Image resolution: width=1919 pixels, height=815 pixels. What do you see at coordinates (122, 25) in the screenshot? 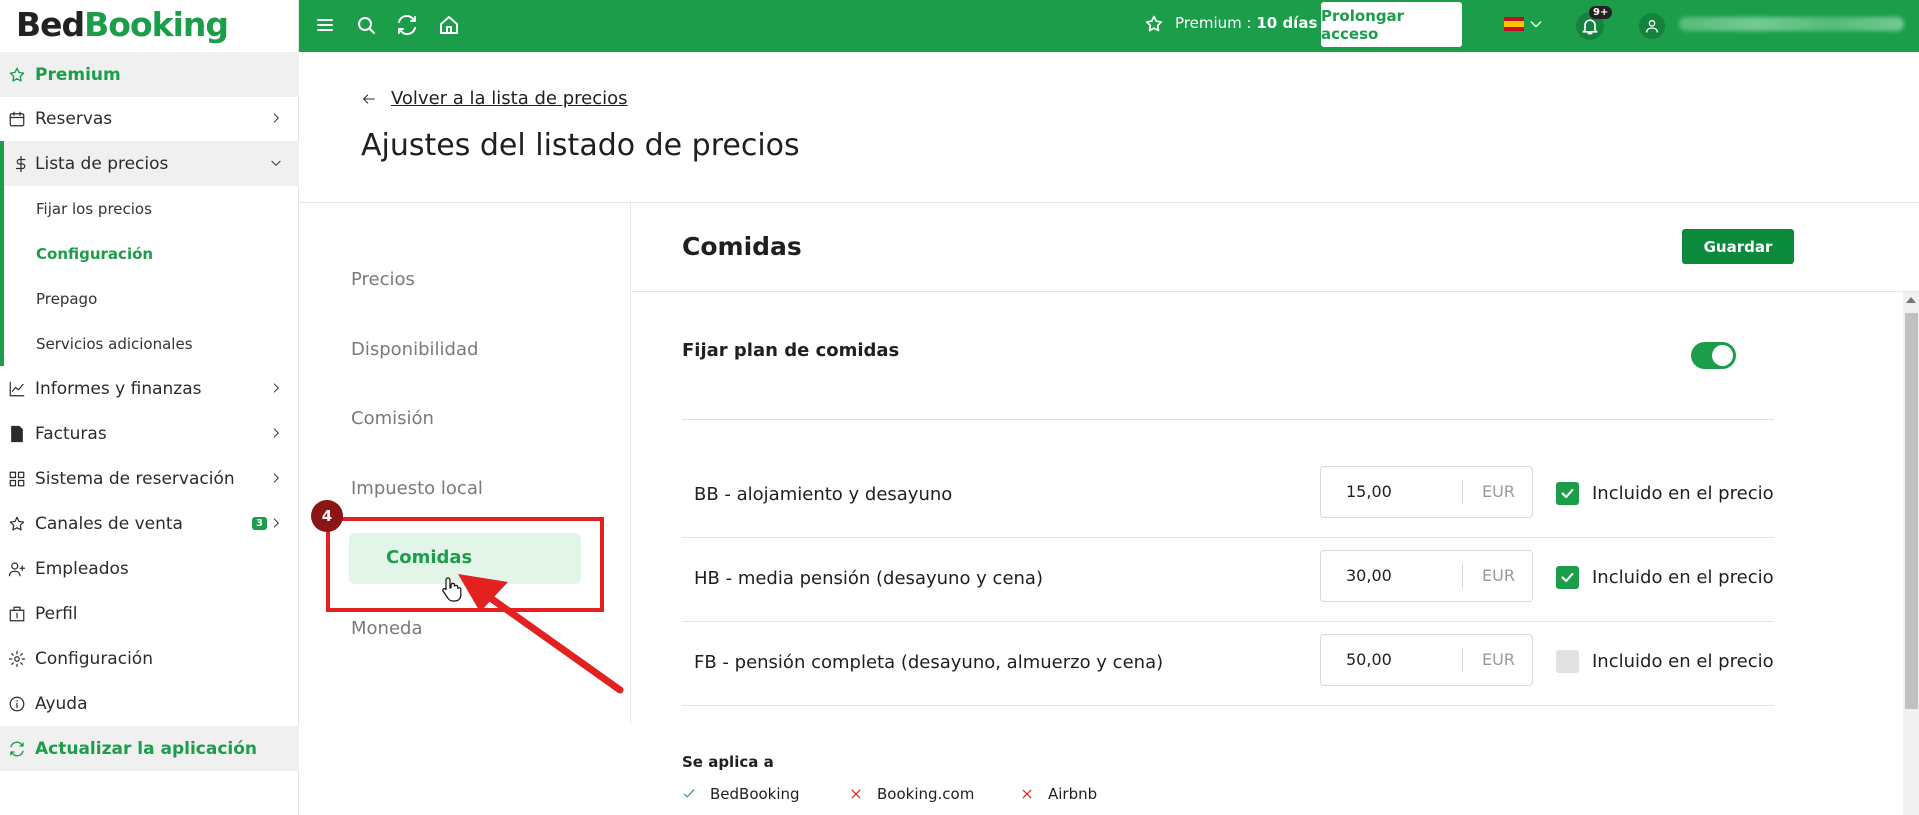
I see `app-logo: BedBooking` at bounding box center [122, 25].